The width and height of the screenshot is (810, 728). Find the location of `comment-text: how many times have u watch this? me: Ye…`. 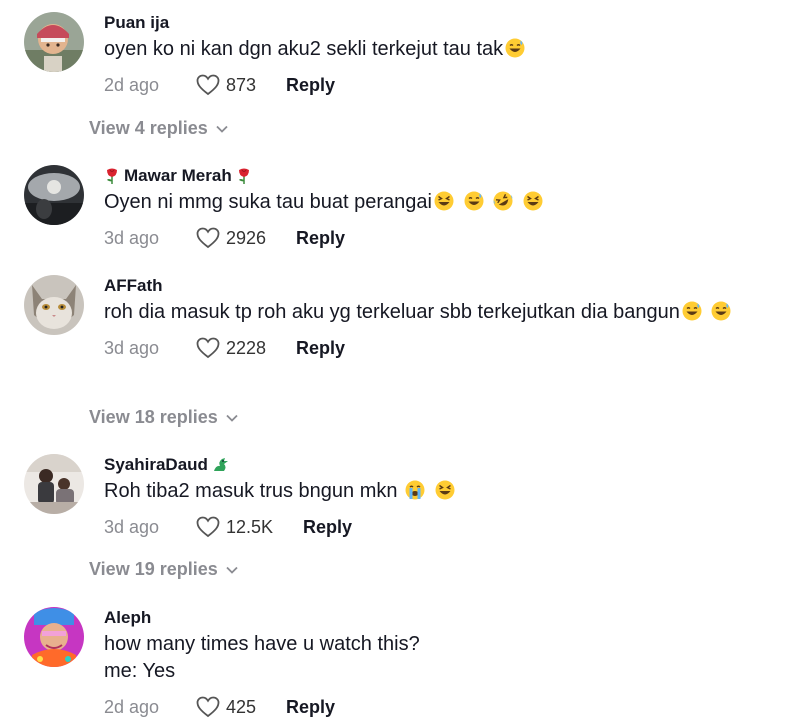

comment-text: how many times have u watch this? me: Ye… is located at coordinates (449, 658).